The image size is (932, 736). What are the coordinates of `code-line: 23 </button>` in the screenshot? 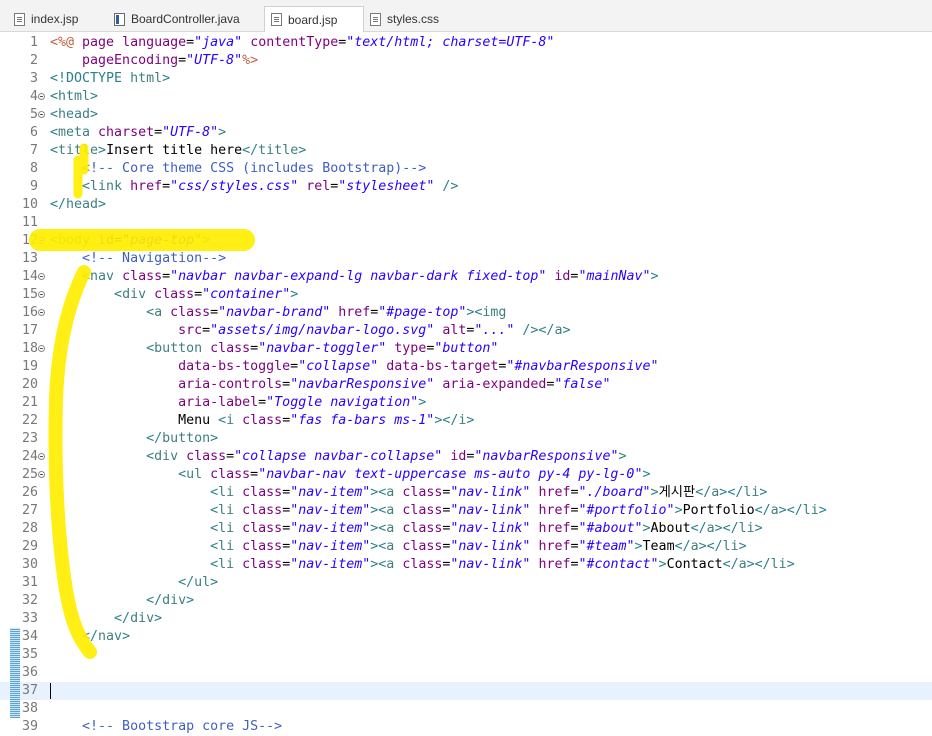 It's located at (466, 439).